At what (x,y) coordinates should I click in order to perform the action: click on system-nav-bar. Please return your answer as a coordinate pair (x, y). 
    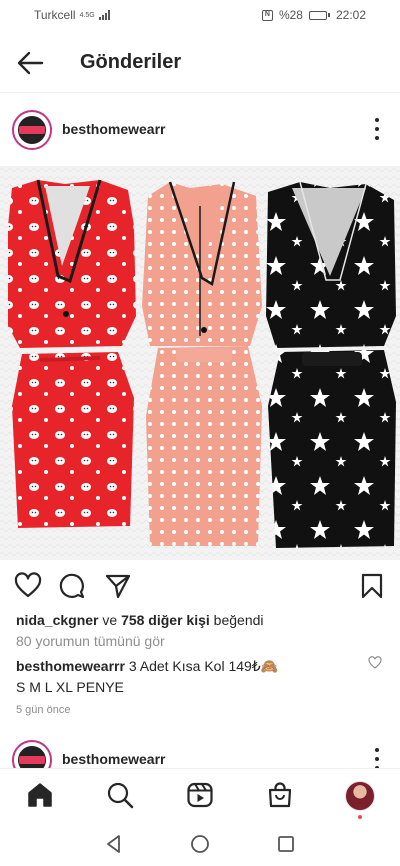
    Looking at the image, I should click on (200, 844).